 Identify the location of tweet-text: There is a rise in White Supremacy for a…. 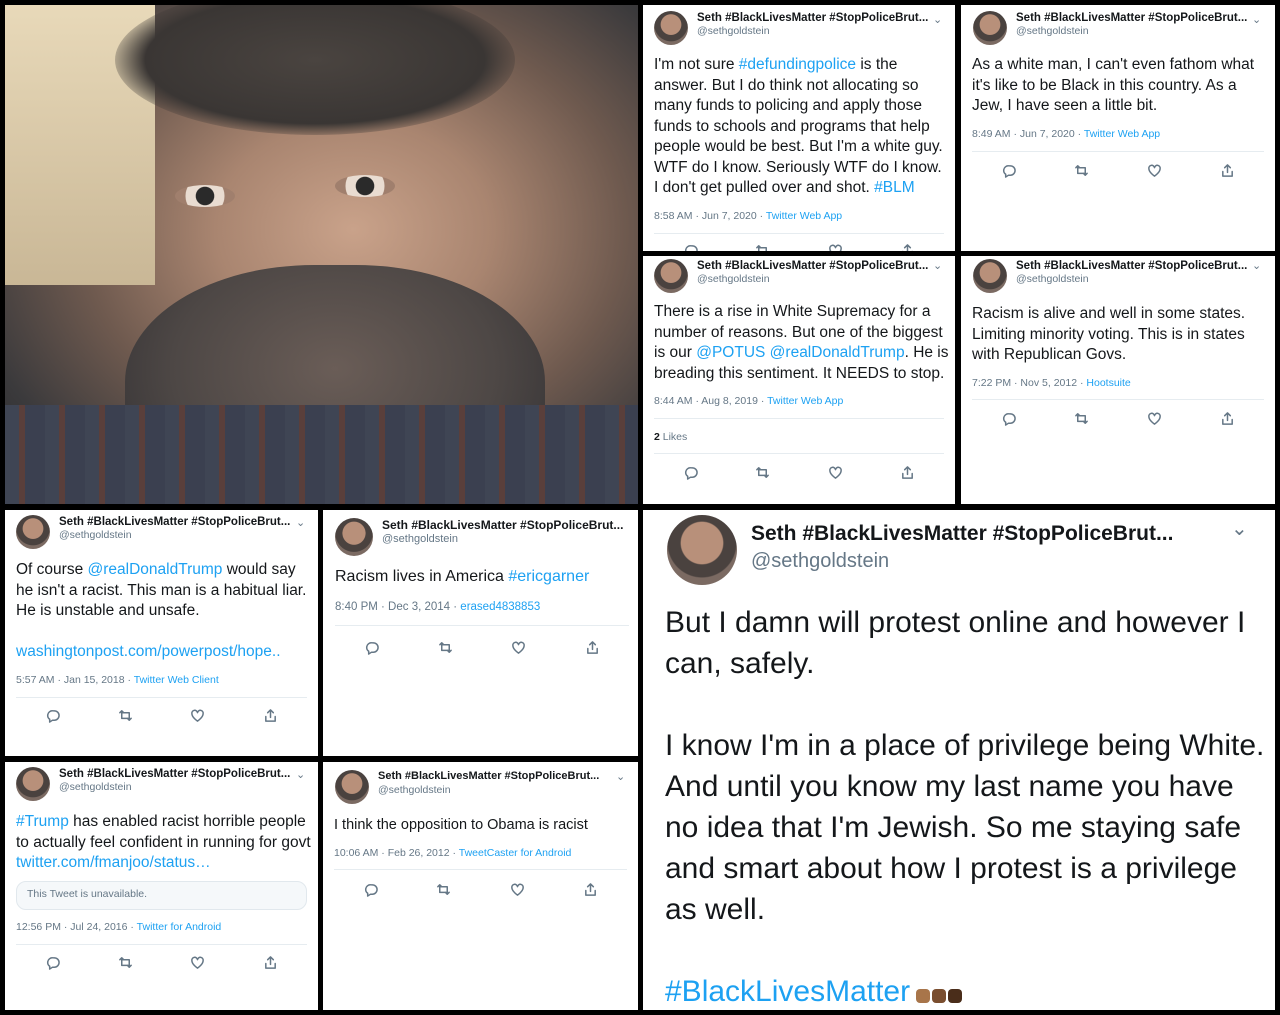
(803, 343).